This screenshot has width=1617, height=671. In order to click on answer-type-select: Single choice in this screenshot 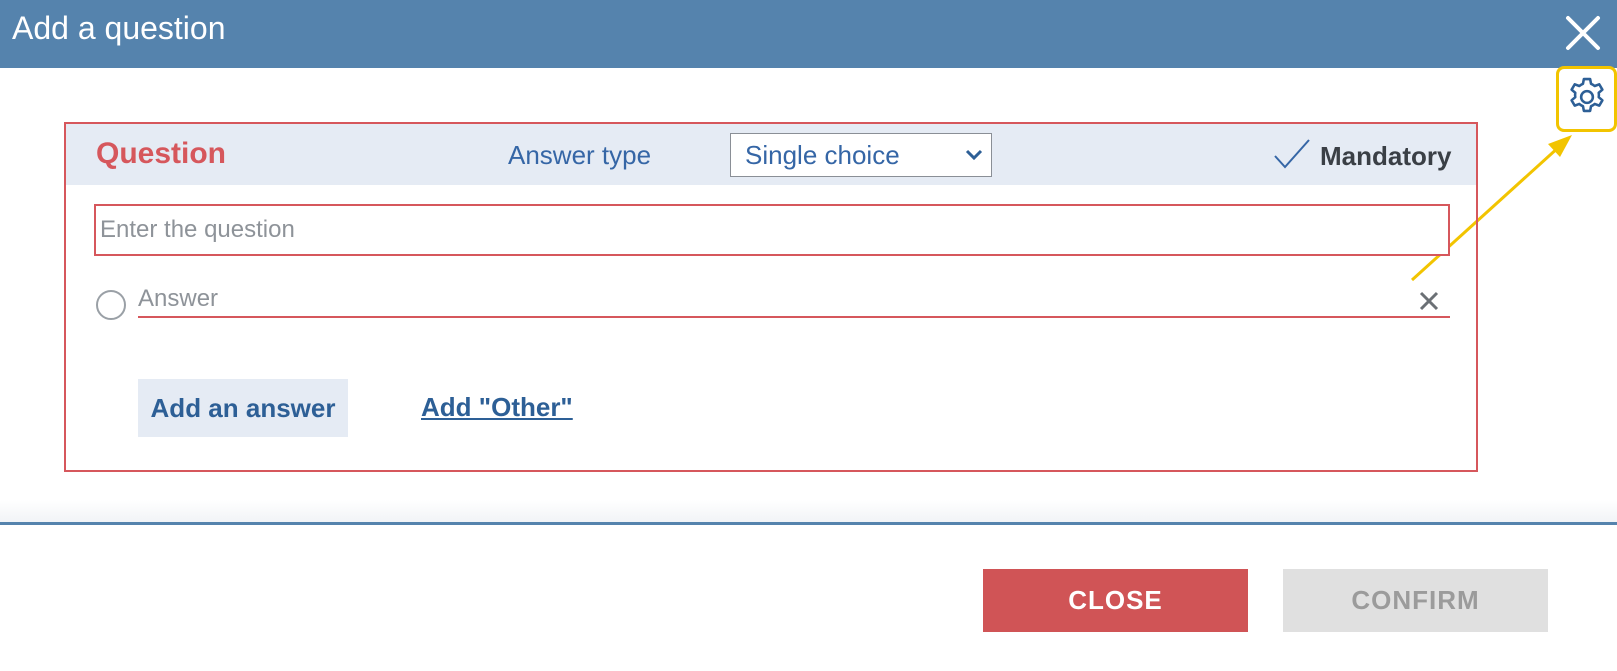, I will do `click(861, 155)`.